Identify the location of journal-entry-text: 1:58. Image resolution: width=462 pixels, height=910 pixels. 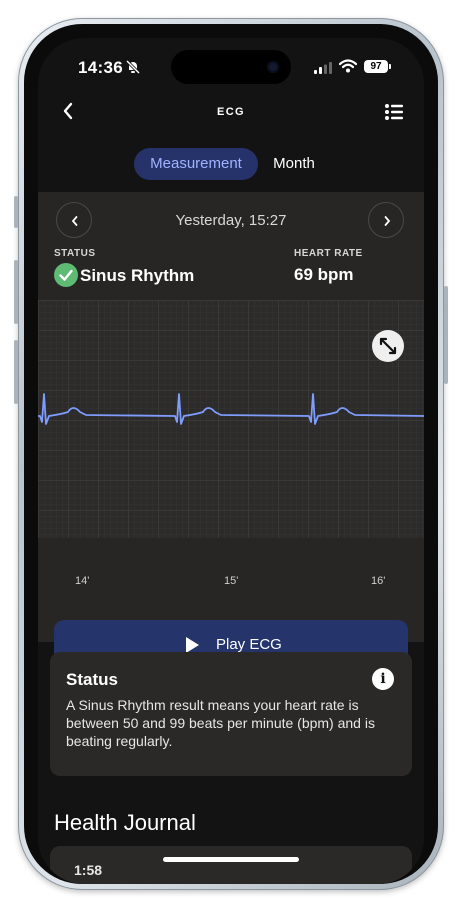
(88, 870).